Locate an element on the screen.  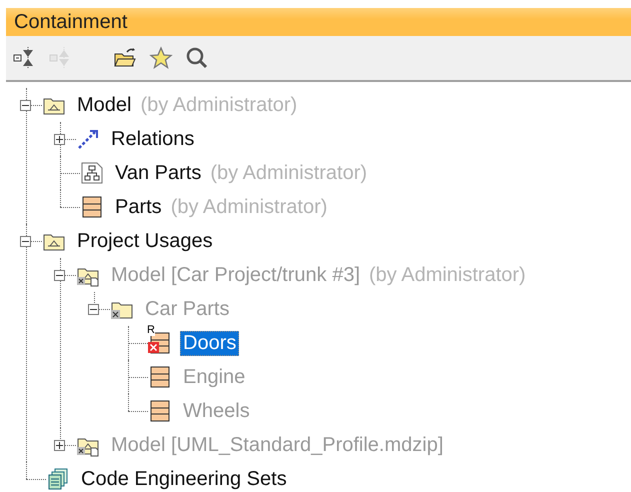
tree-item: Parts is located at coordinates (138, 207).